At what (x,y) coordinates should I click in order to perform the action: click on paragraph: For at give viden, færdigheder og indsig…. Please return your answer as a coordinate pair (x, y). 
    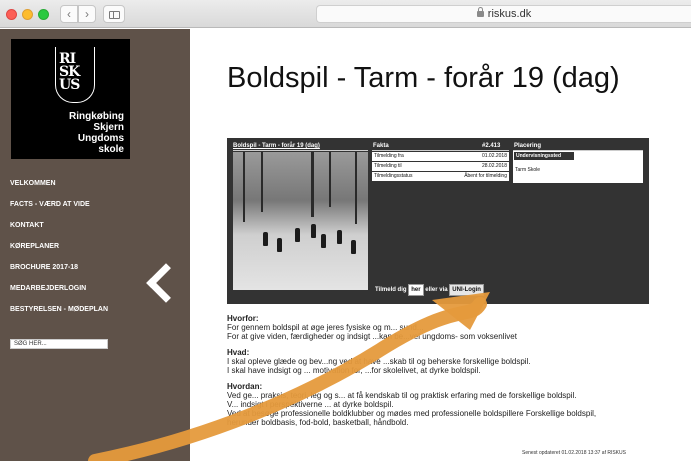
    Looking at the image, I should click on (372, 336).